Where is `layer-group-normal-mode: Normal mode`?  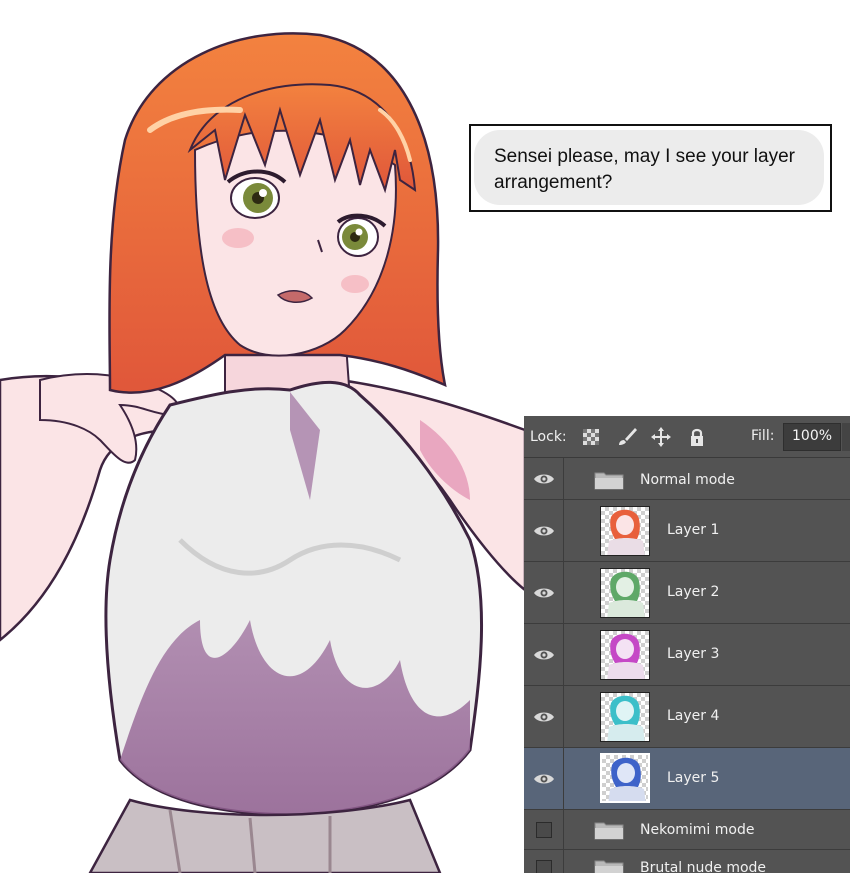
layer-group-normal-mode: Normal mode is located at coordinates (687, 479).